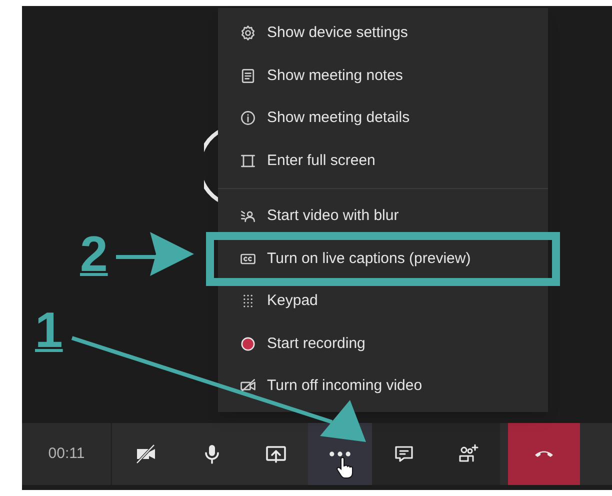 This screenshot has height=496, width=612. I want to click on record-icon, so click(248, 343).